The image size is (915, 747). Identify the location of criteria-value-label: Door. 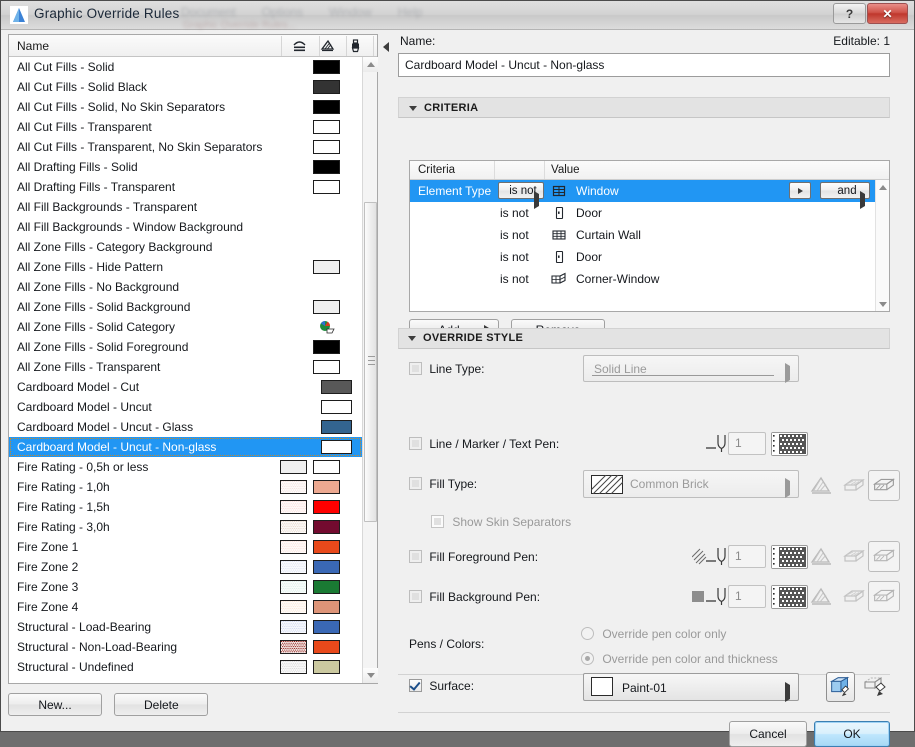
(589, 213).